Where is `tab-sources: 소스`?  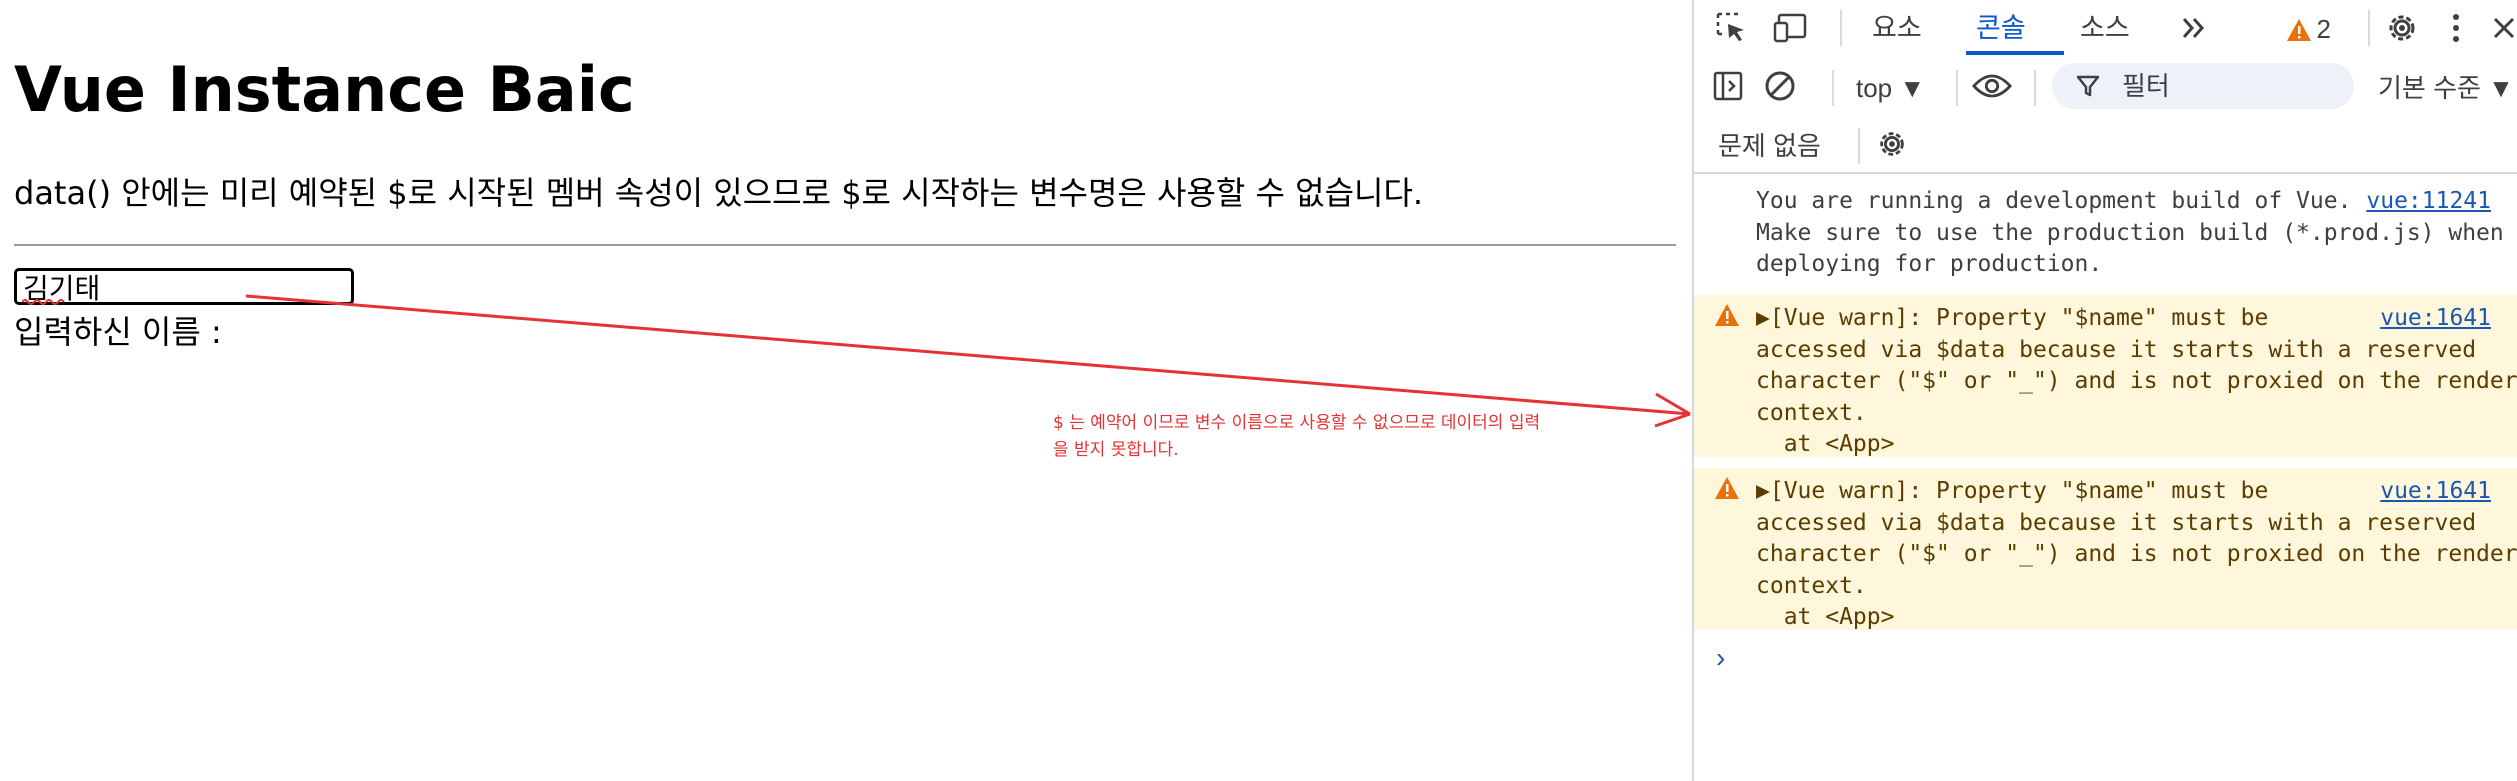
tab-sources: 소스 is located at coordinates (2105, 28).